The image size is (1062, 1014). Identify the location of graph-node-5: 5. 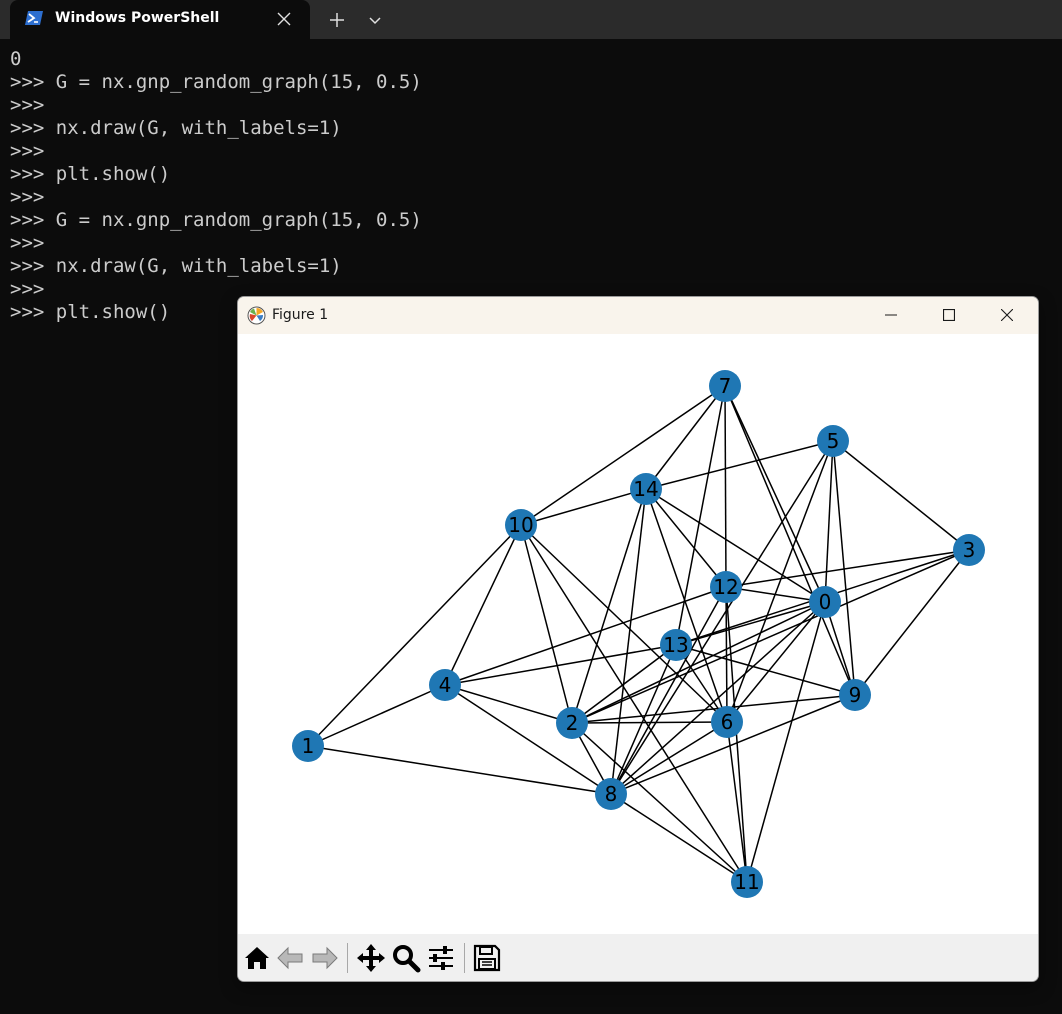
(833, 441).